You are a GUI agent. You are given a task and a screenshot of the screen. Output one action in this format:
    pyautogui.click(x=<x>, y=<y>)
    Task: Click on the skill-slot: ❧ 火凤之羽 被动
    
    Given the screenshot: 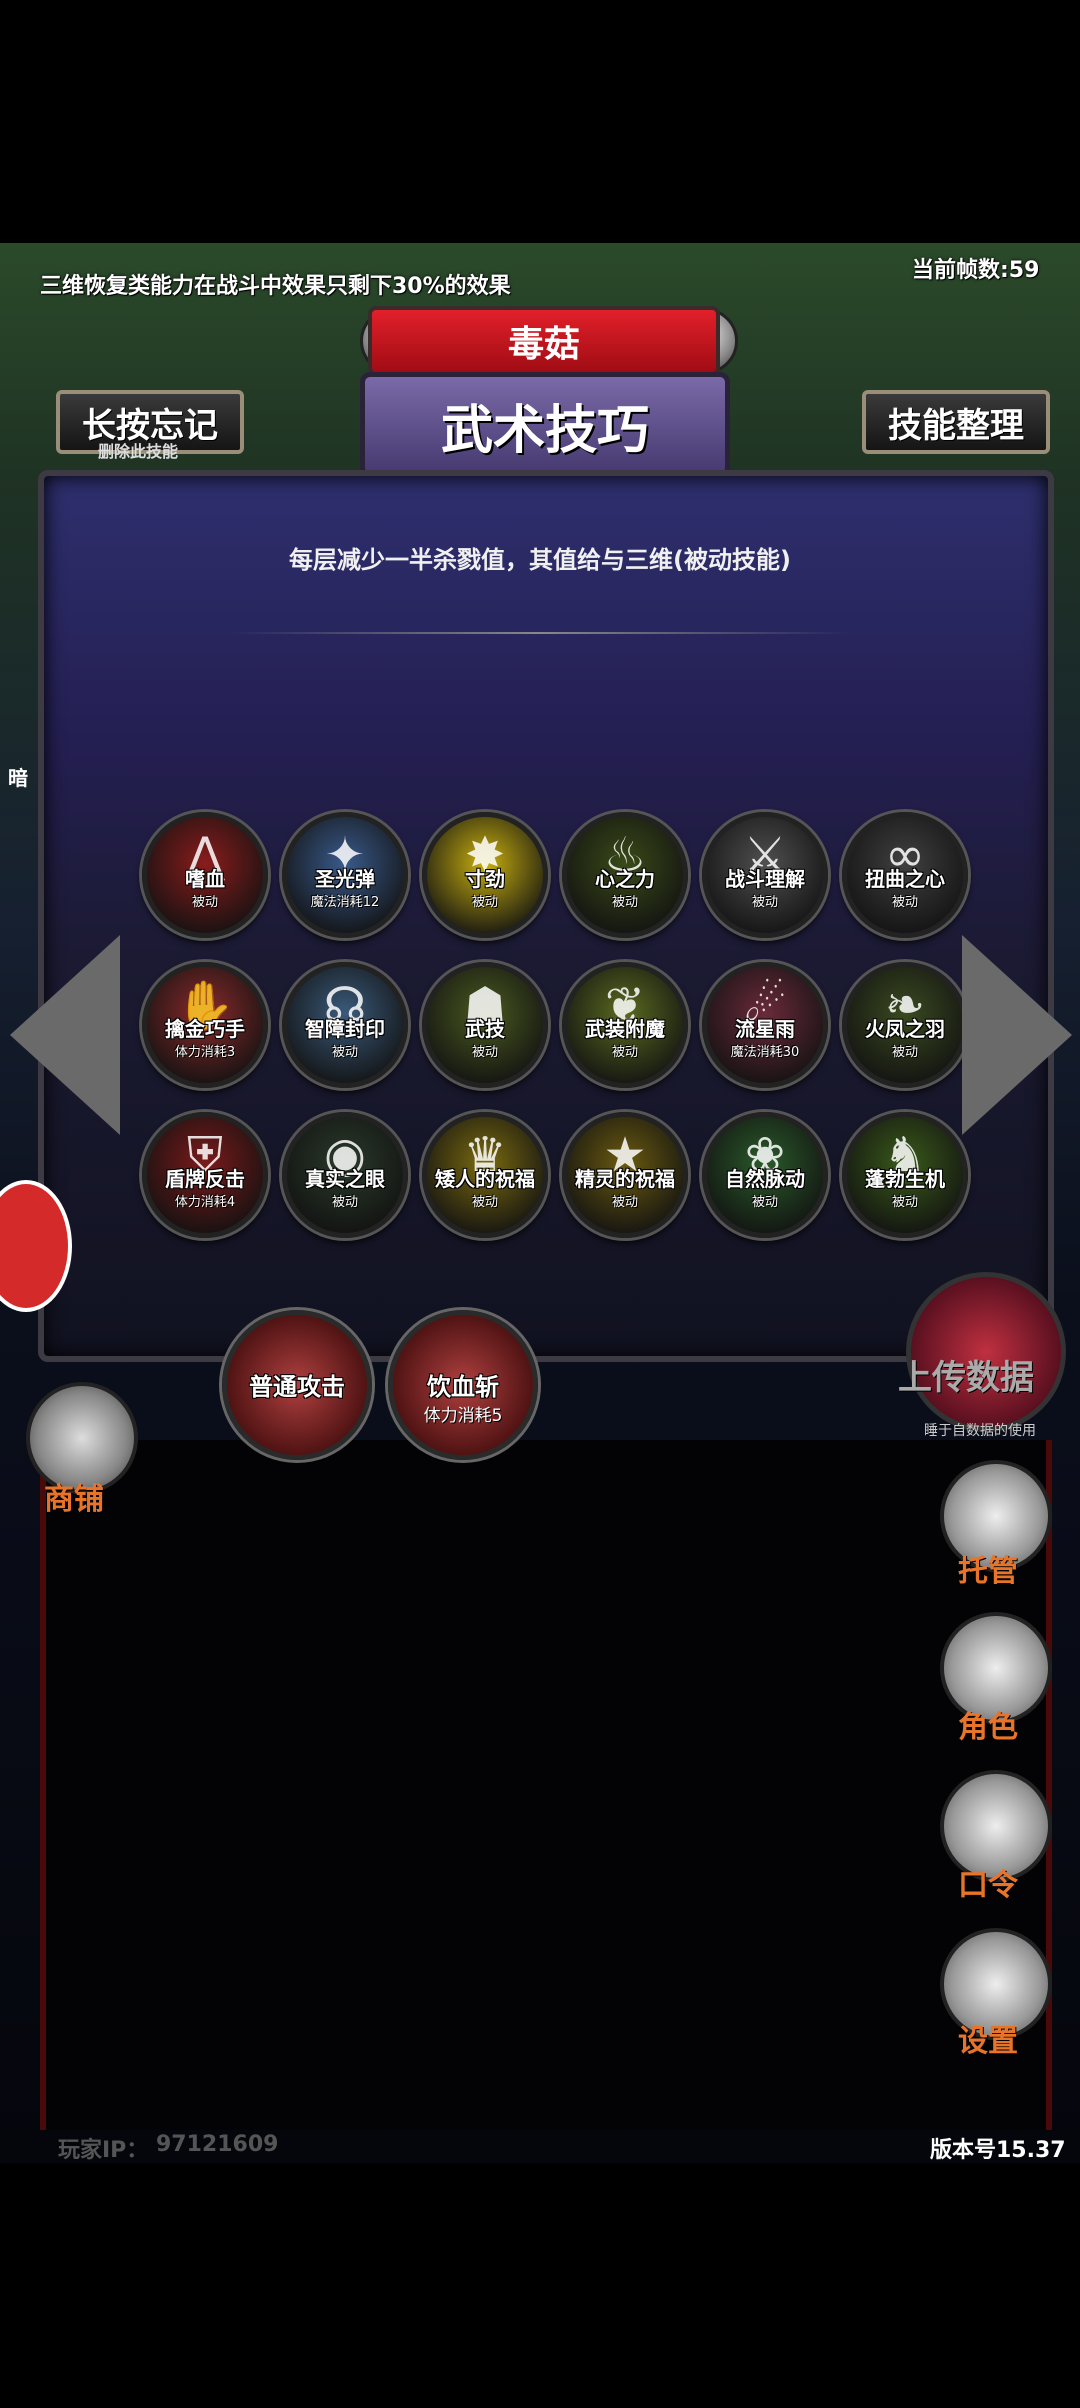 What is the action you would take?
    pyautogui.click(x=905, y=1025)
    